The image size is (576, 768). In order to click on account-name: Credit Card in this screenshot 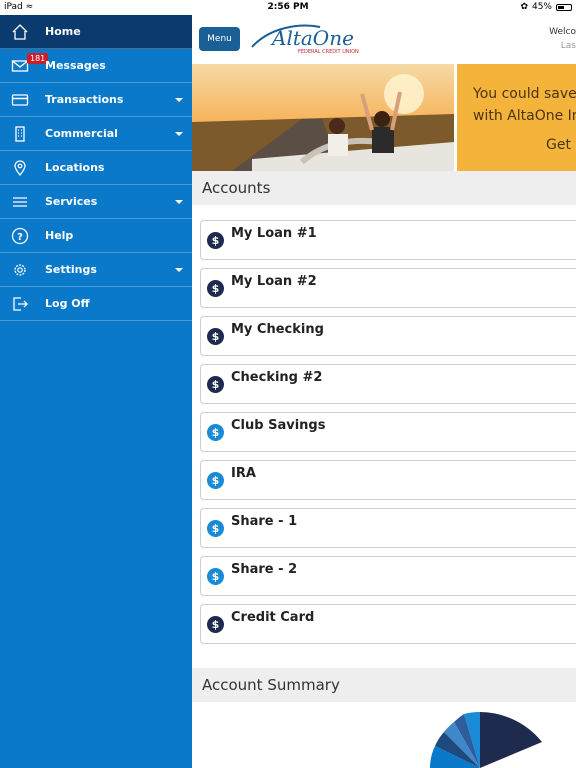, I will do `click(273, 617)`.